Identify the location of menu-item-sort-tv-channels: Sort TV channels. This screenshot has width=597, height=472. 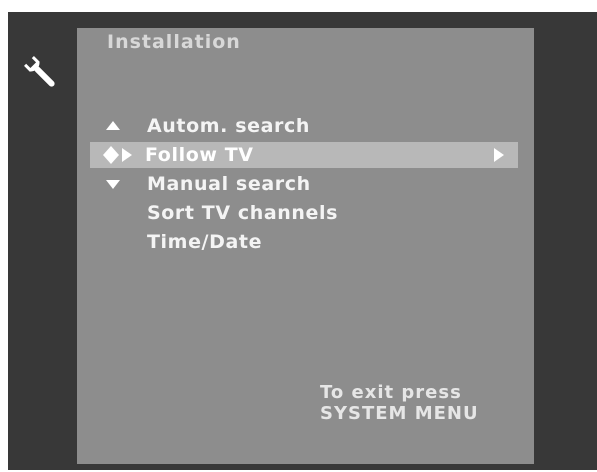
(304, 213).